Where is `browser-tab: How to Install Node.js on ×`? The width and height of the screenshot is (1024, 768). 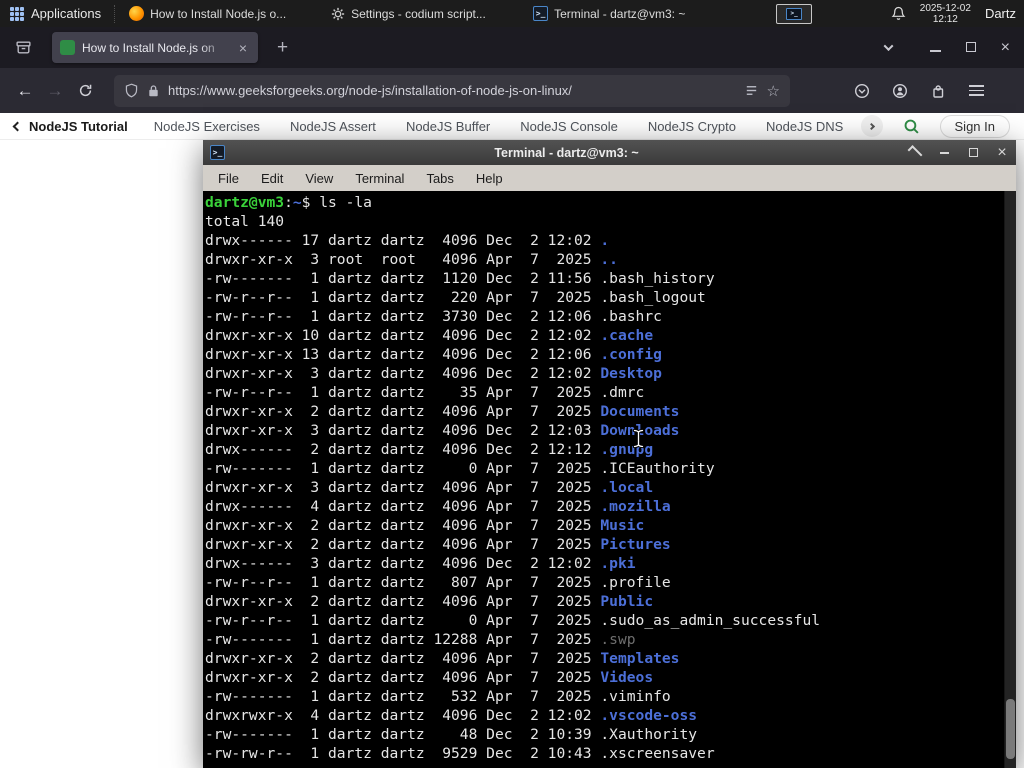
browser-tab: How to Install Node.js on × is located at coordinates (155, 47).